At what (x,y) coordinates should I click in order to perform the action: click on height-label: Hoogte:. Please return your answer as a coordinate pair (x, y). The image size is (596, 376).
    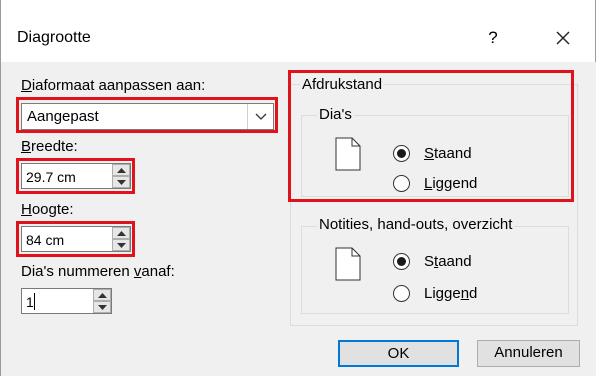
    Looking at the image, I should click on (47, 209).